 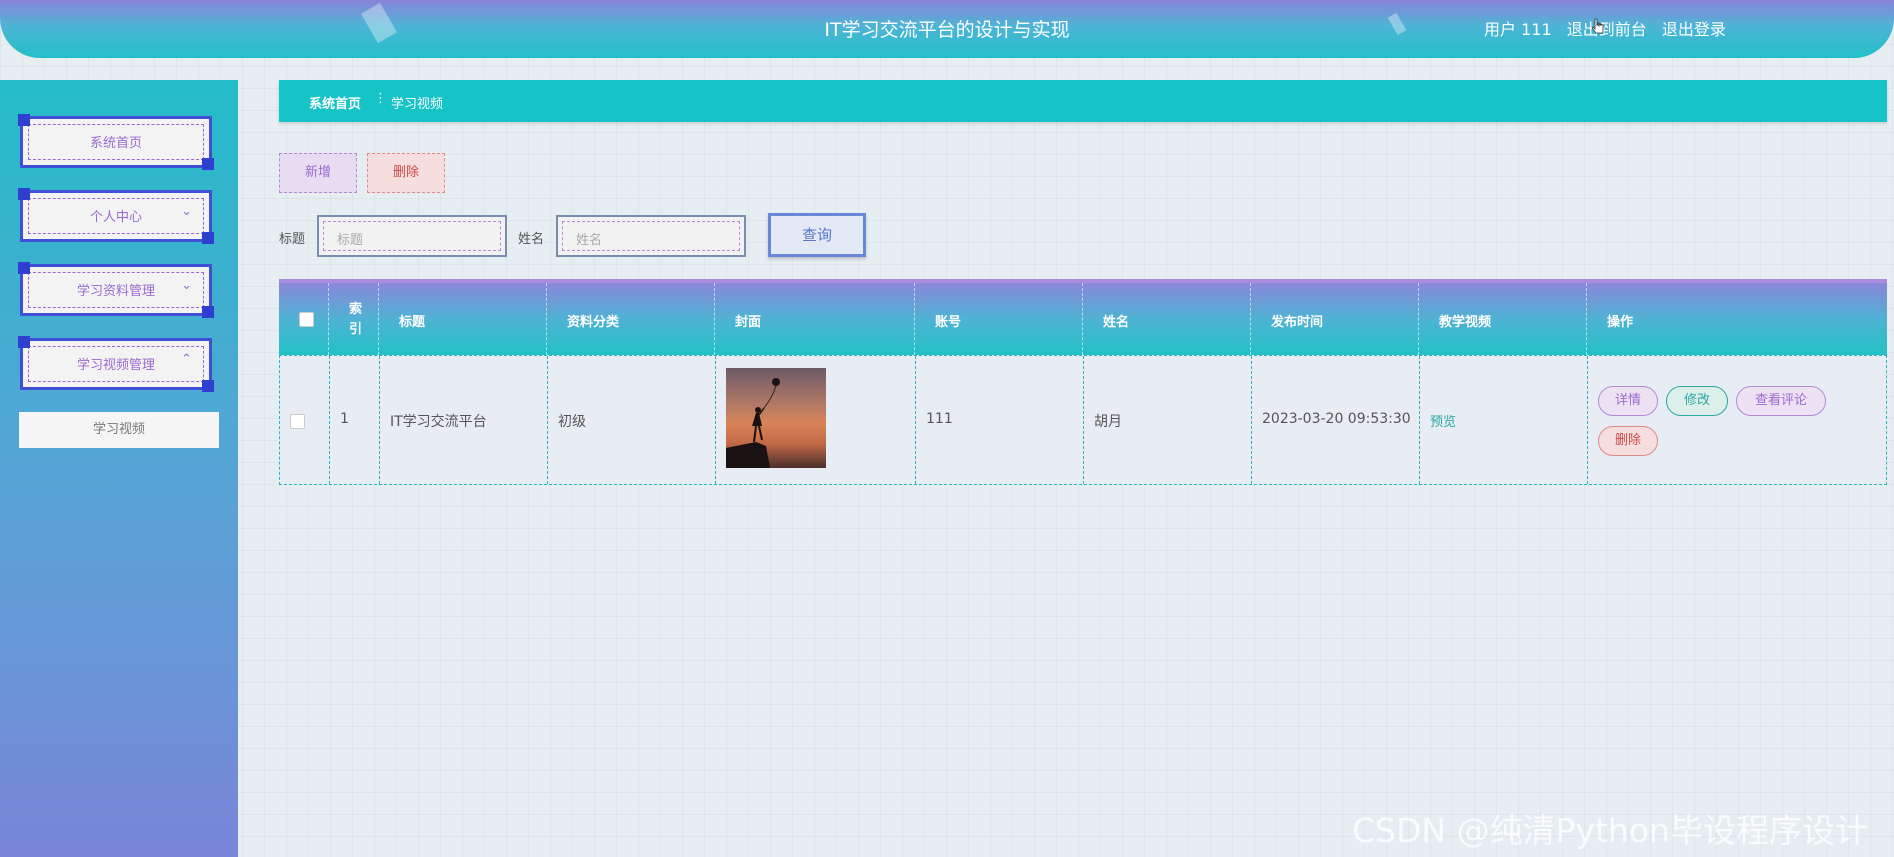 What do you see at coordinates (651, 236) in the screenshot?
I see `name-search-input: 姓名` at bounding box center [651, 236].